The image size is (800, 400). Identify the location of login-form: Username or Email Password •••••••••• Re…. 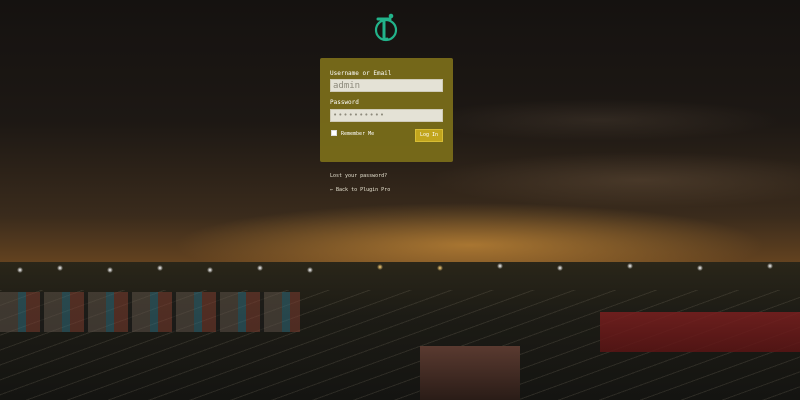
(386, 110).